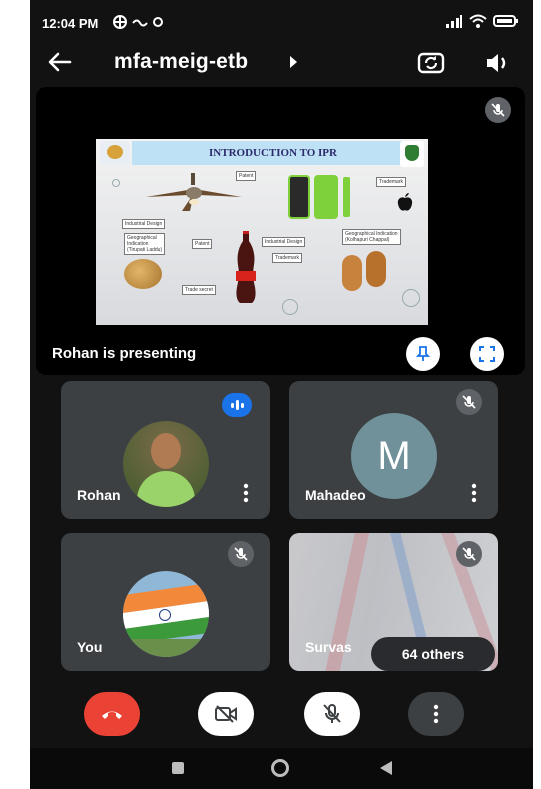 The height and width of the screenshot is (789, 541). What do you see at coordinates (70, 23) in the screenshot?
I see `status-time: 12:04 PM` at bounding box center [70, 23].